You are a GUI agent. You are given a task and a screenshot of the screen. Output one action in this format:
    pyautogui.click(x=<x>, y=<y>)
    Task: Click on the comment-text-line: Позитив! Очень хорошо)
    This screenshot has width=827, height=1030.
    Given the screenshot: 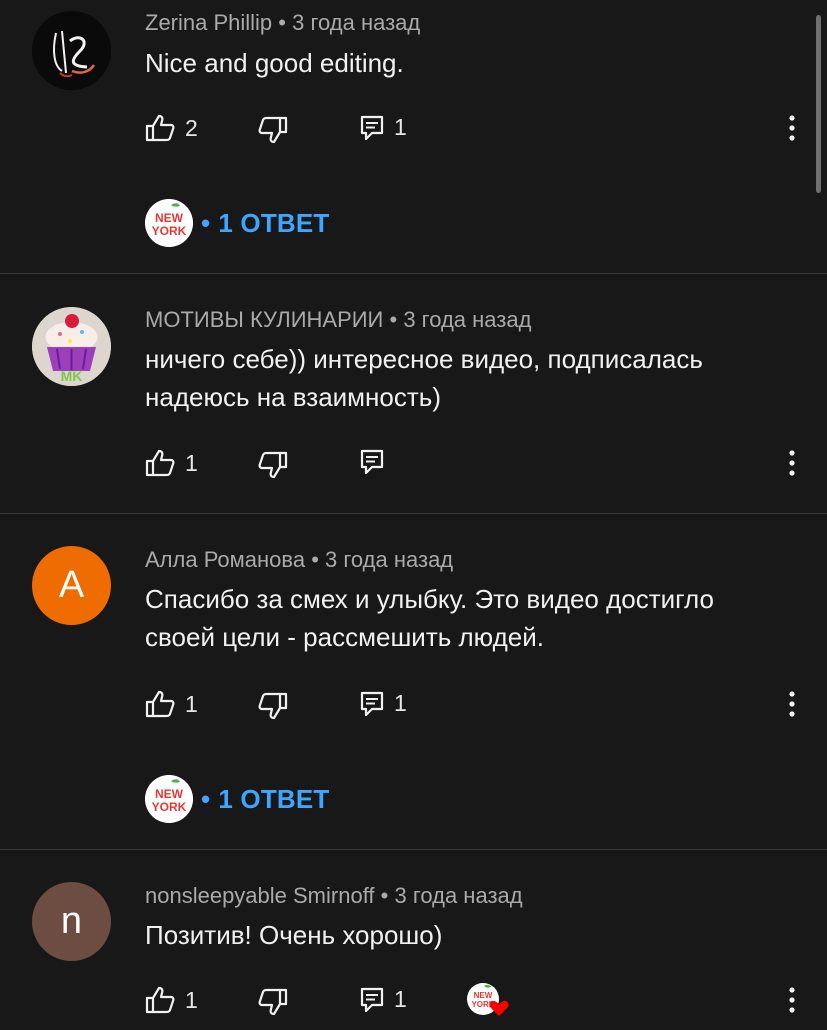 What is the action you would take?
    pyautogui.click(x=294, y=935)
    